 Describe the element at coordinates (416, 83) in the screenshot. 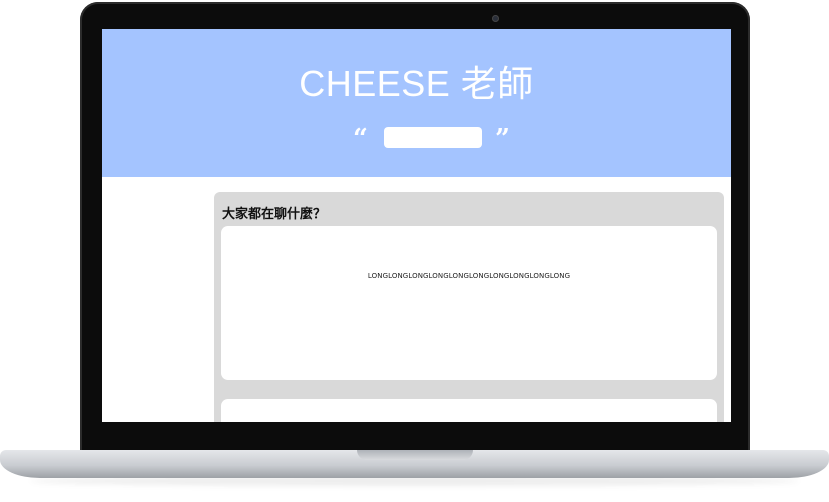

I see `page-title: CHEESE 老師` at that location.